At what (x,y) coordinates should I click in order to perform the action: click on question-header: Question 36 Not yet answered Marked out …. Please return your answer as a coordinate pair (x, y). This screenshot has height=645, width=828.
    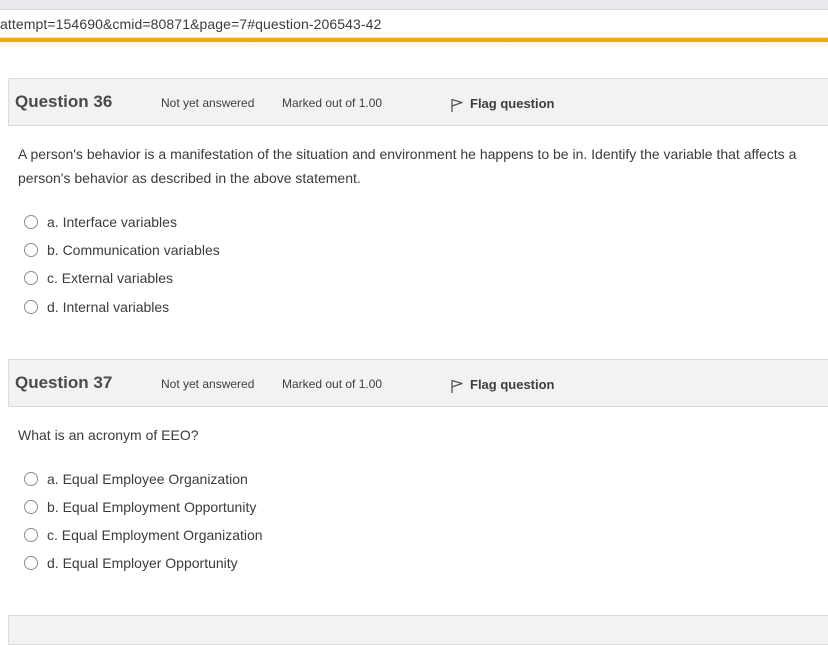
    Looking at the image, I should click on (418, 102).